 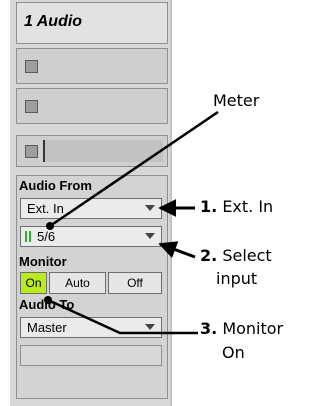 I want to click on monitor-on-arrow, so click(x=122, y=316).